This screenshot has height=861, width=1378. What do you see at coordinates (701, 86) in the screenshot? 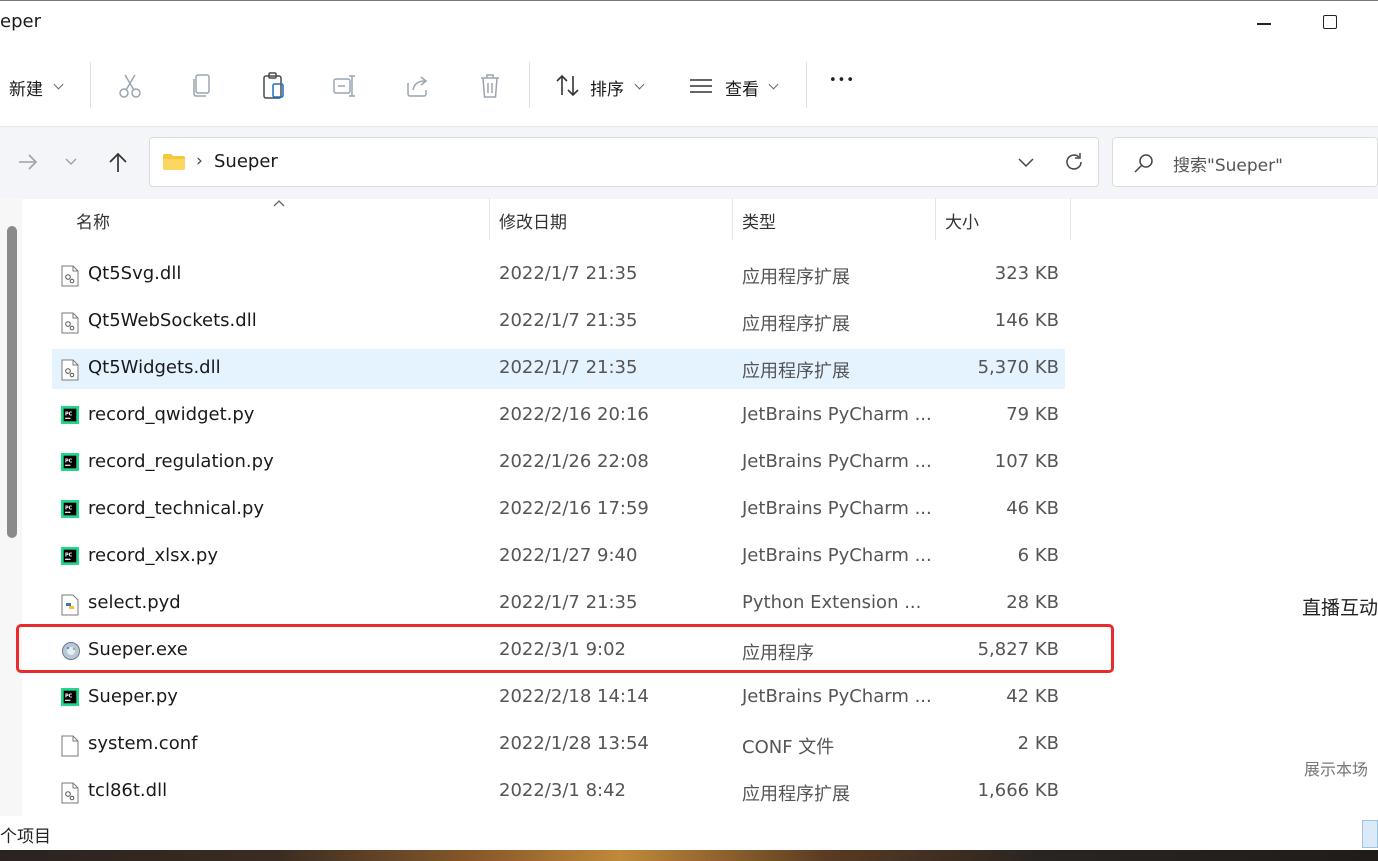
I see `view-icon` at bounding box center [701, 86].